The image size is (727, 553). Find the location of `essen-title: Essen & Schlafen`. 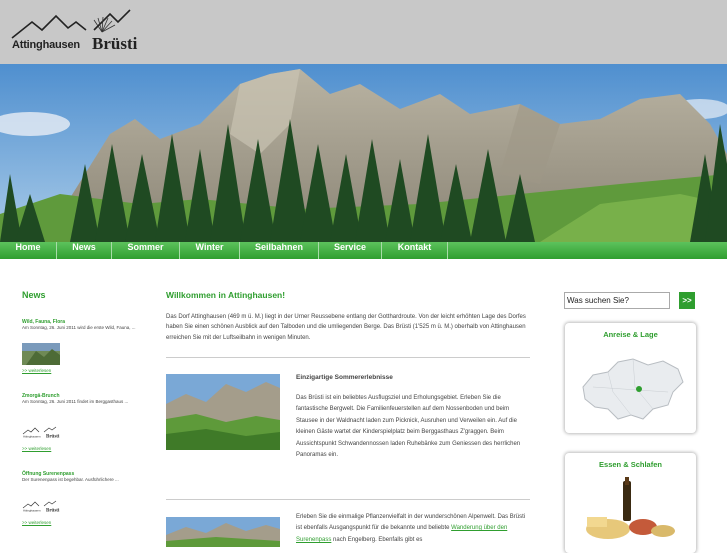

essen-title: Essen & Schlafen is located at coordinates (630, 464).